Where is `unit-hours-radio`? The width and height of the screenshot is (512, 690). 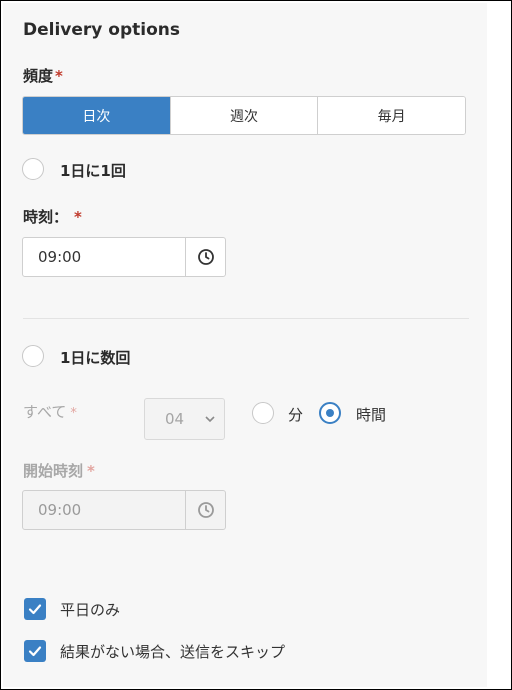
unit-hours-radio is located at coordinates (330, 413).